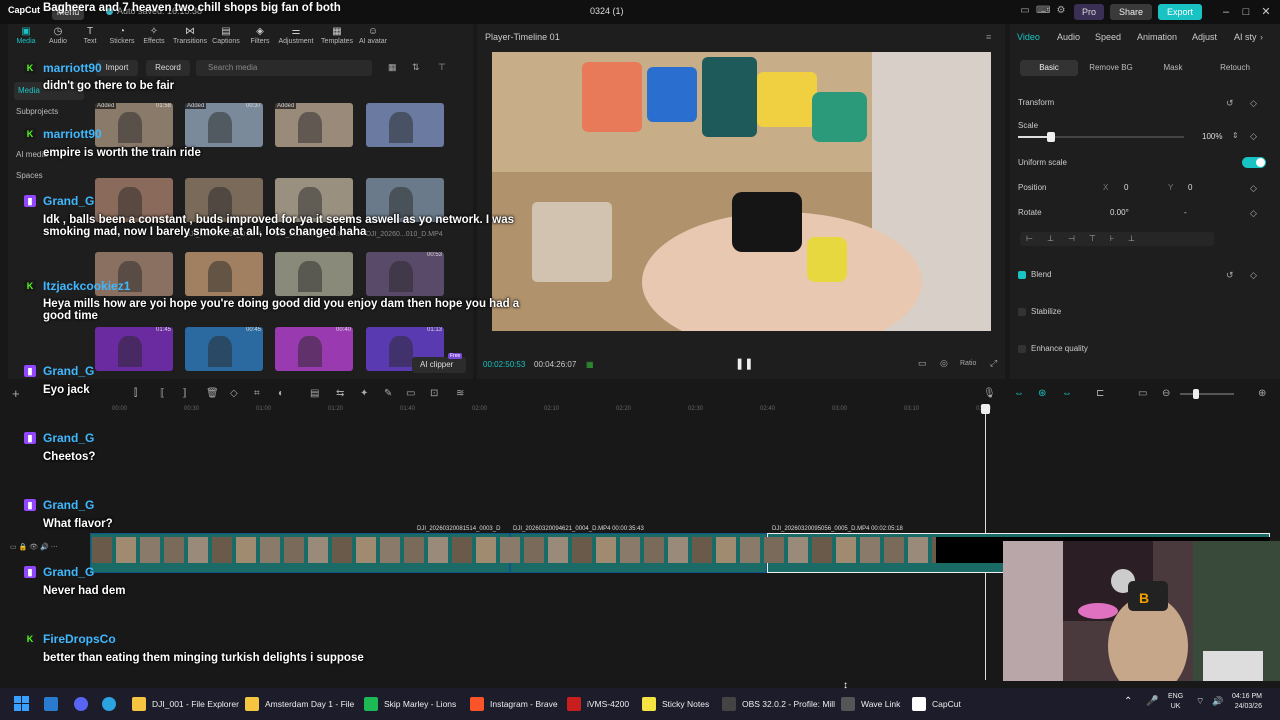 The image size is (1280, 720). Describe the element at coordinates (442, 67) in the screenshot. I see `filter-icon: ⊤` at that location.